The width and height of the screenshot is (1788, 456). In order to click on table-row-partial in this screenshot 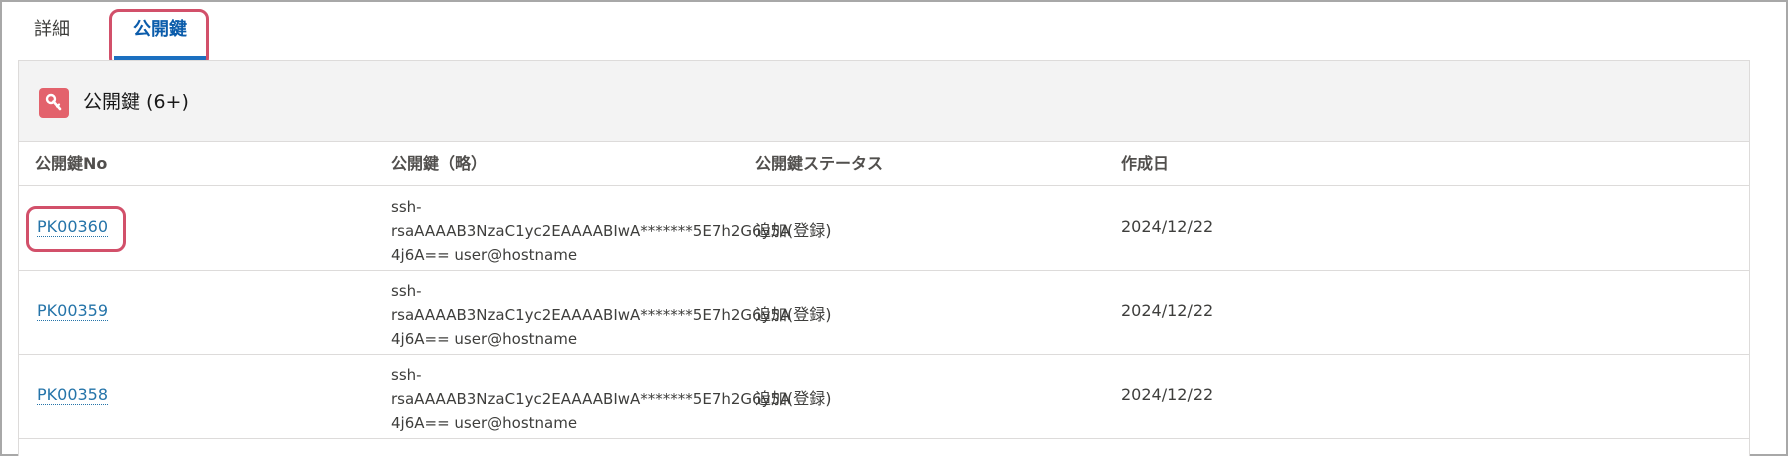, I will do `click(884, 447)`.